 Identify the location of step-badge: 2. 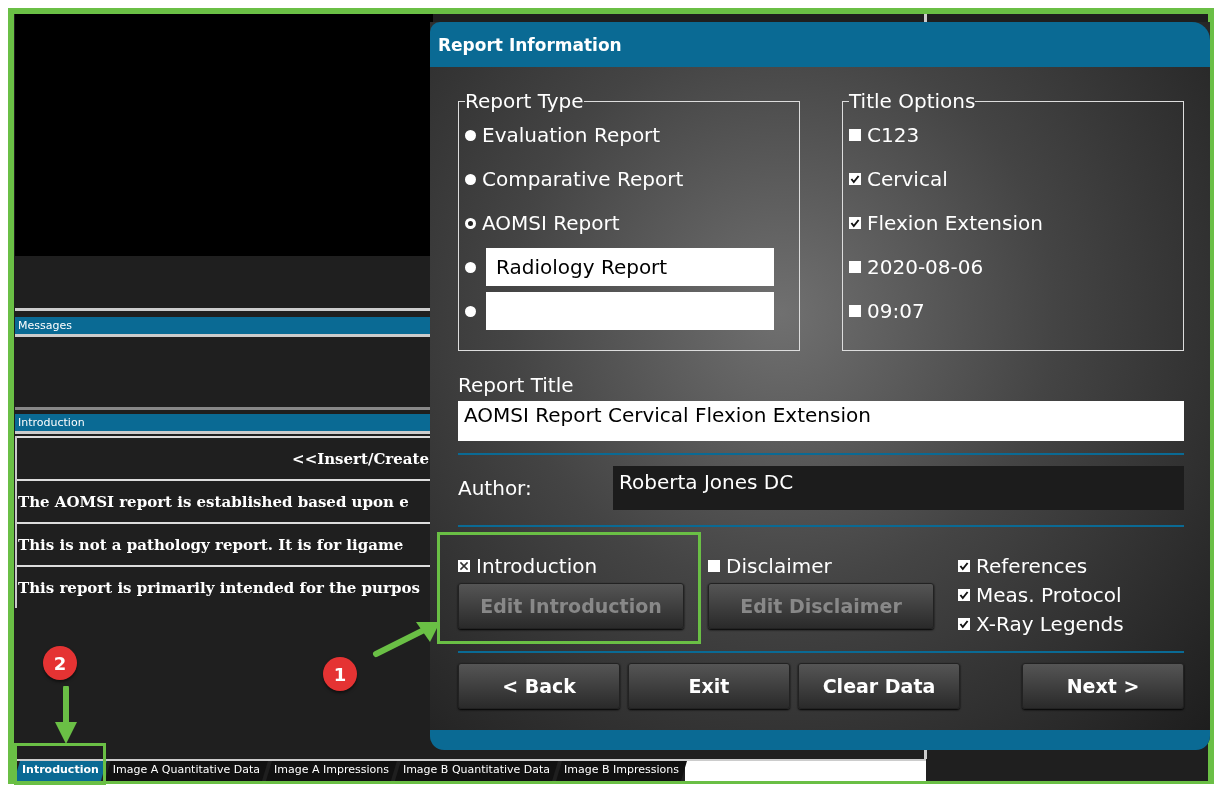
(60, 663).